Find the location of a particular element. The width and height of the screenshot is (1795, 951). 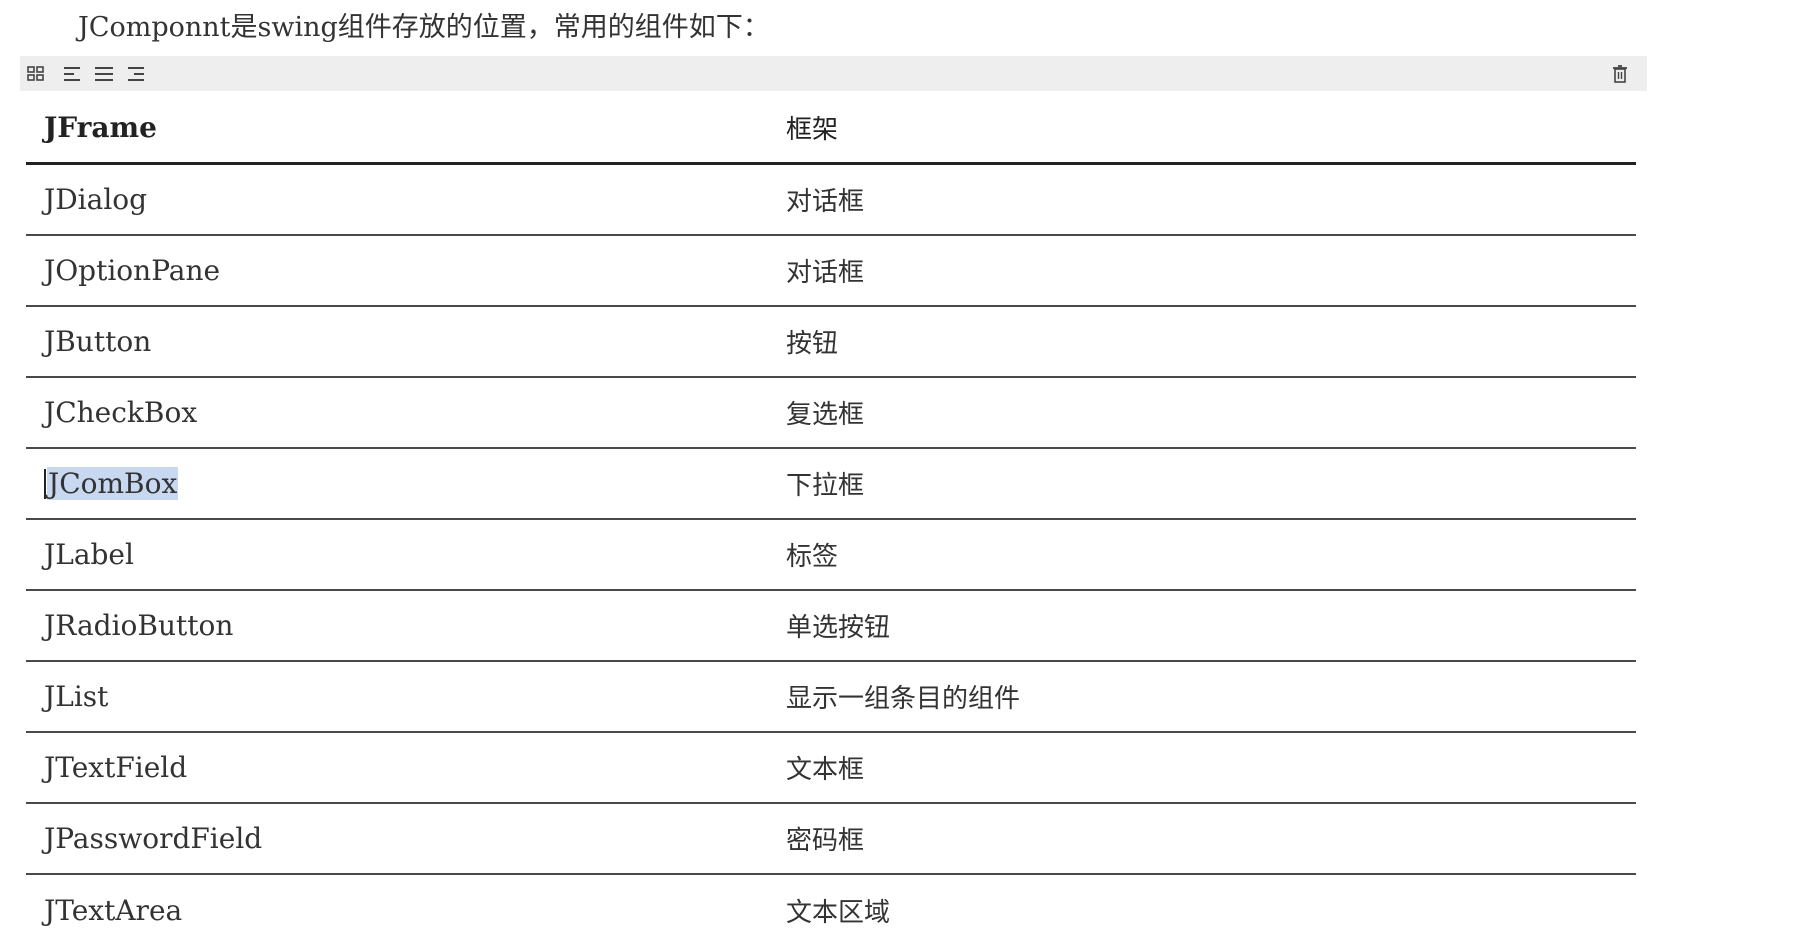

cell-desc: 单选按钮 is located at coordinates (838, 625).